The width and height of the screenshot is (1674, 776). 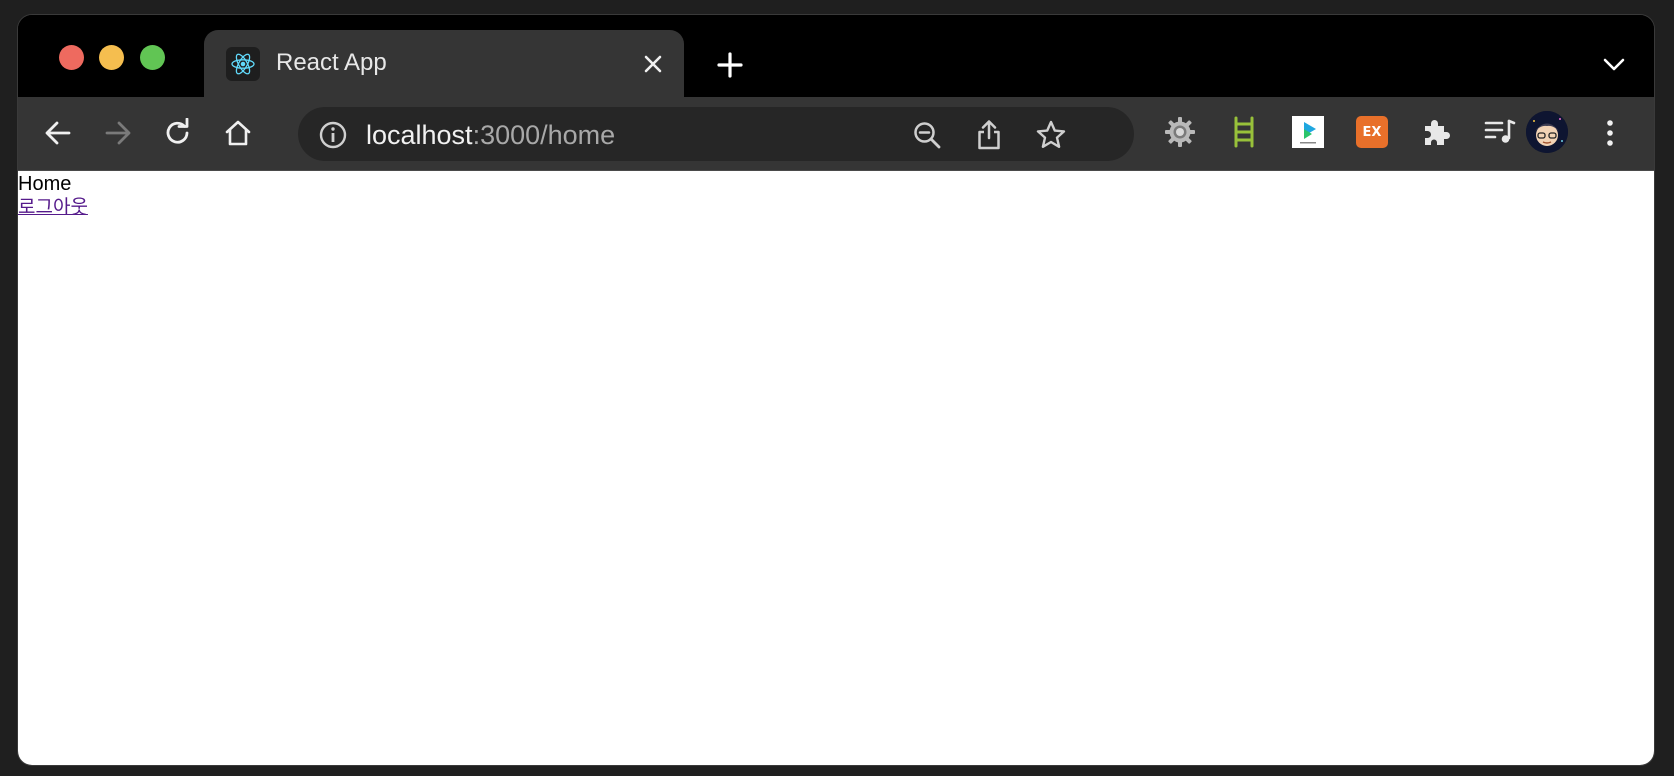 What do you see at coordinates (1610, 133) in the screenshot?
I see `kebab-menu-icon` at bounding box center [1610, 133].